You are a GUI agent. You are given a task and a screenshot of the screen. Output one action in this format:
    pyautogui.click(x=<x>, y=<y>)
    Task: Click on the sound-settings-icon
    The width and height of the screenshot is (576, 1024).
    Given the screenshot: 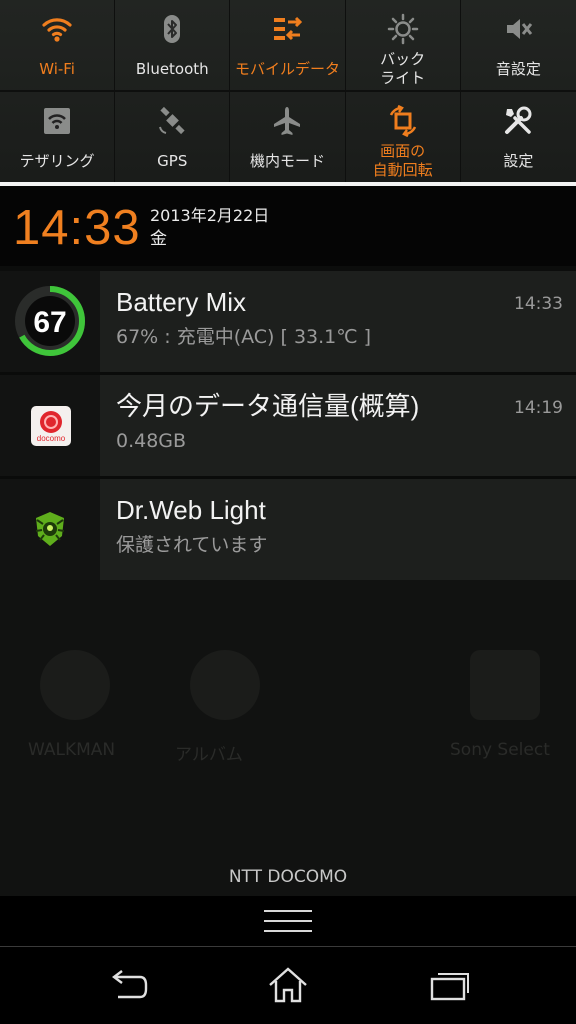 What is the action you would take?
    pyautogui.click(x=520, y=29)
    